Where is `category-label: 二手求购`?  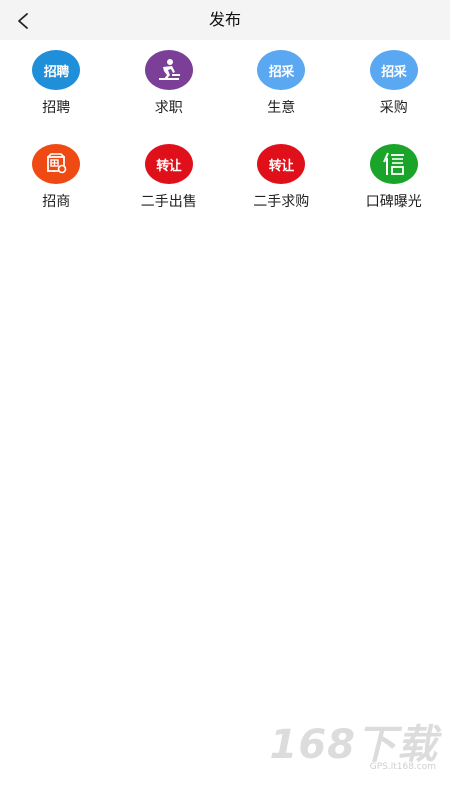 category-label: 二手求购 is located at coordinates (281, 202).